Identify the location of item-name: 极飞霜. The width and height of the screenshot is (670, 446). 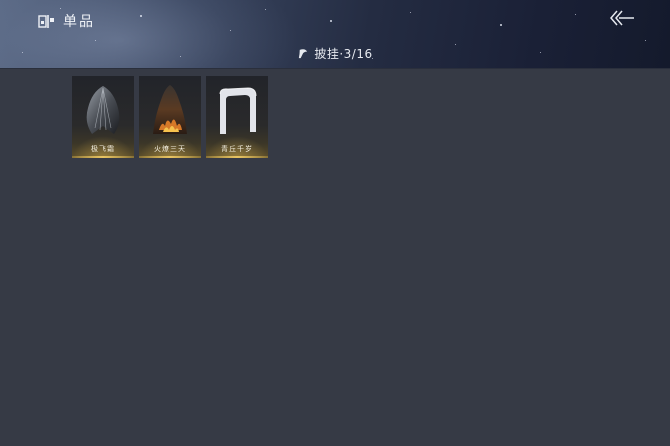
(103, 149).